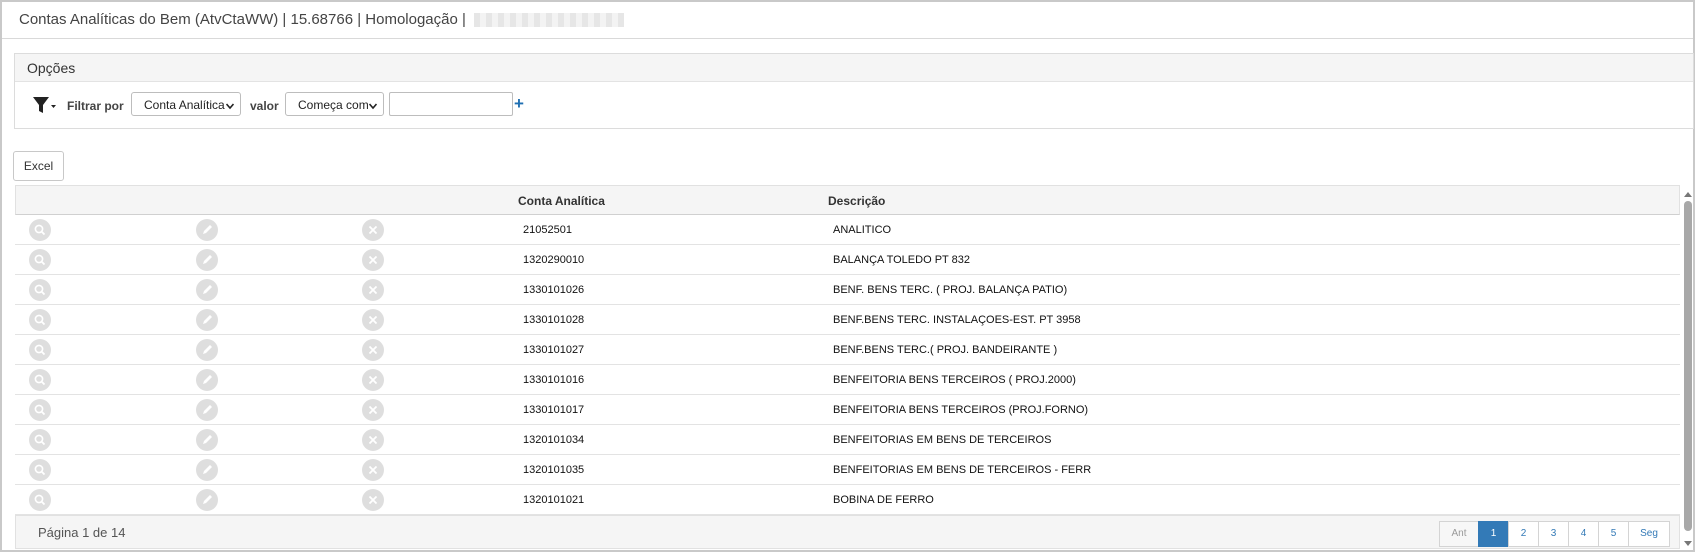  Describe the element at coordinates (856, 201) in the screenshot. I see `column-header-descricao: Descrição` at that location.